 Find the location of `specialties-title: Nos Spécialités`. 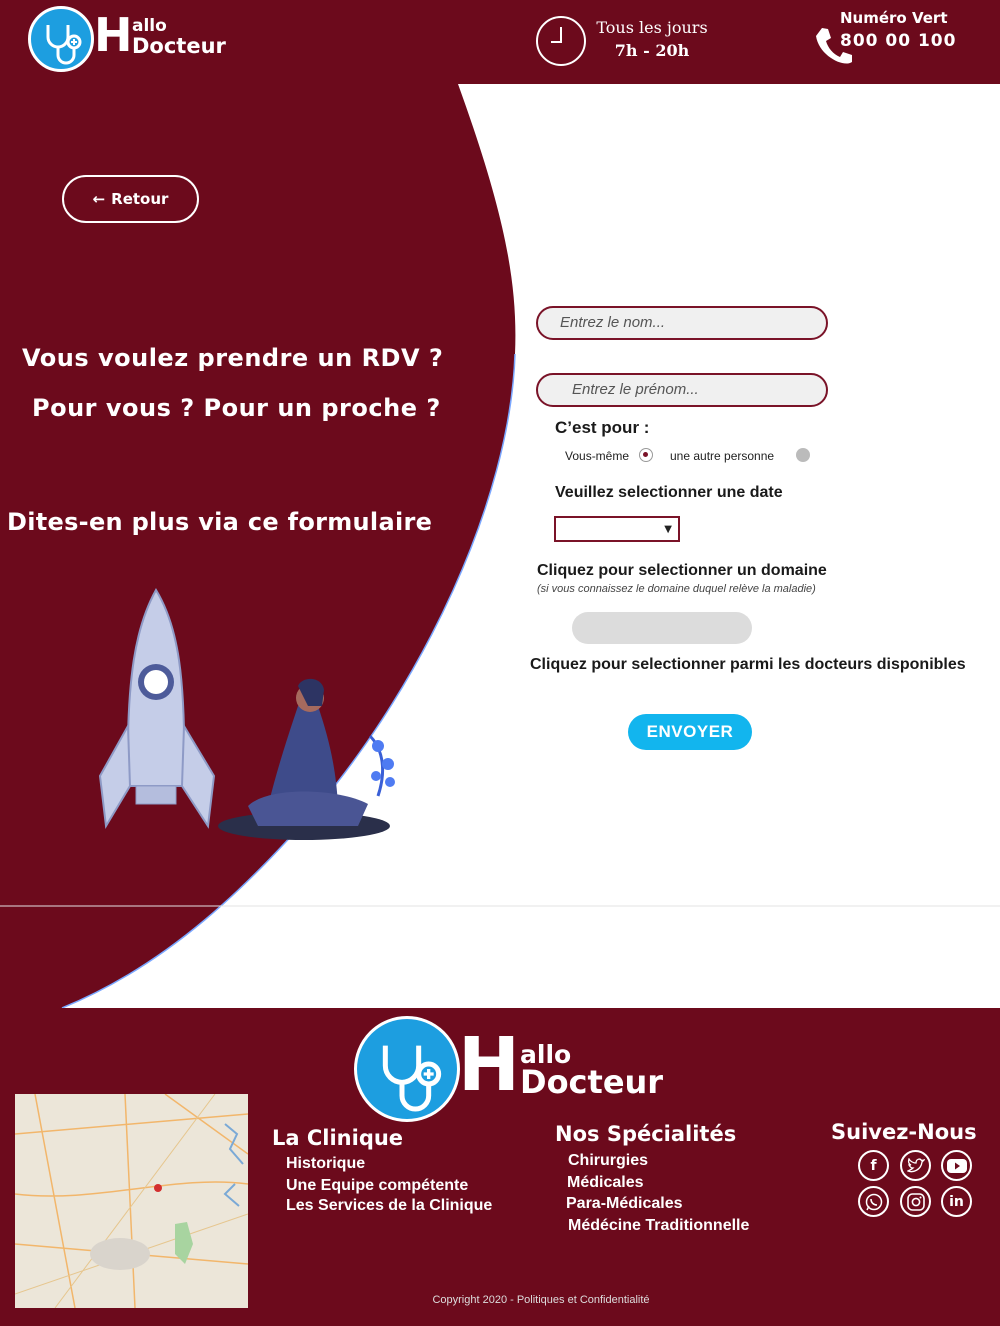

specialties-title: Nos Spécialités is located at coordinates (646, 1134).